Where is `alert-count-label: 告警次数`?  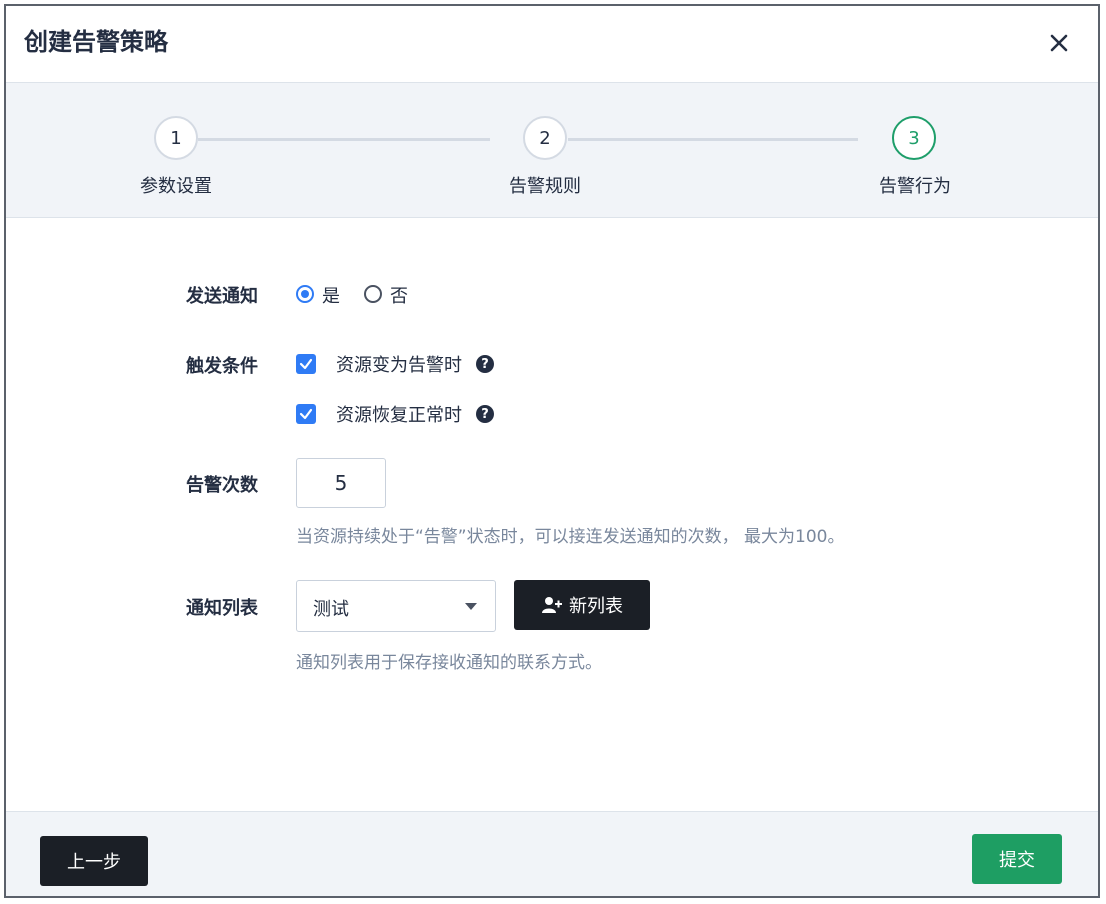
alert-count-label: 告警次数 is located at coordinates (222, 485).